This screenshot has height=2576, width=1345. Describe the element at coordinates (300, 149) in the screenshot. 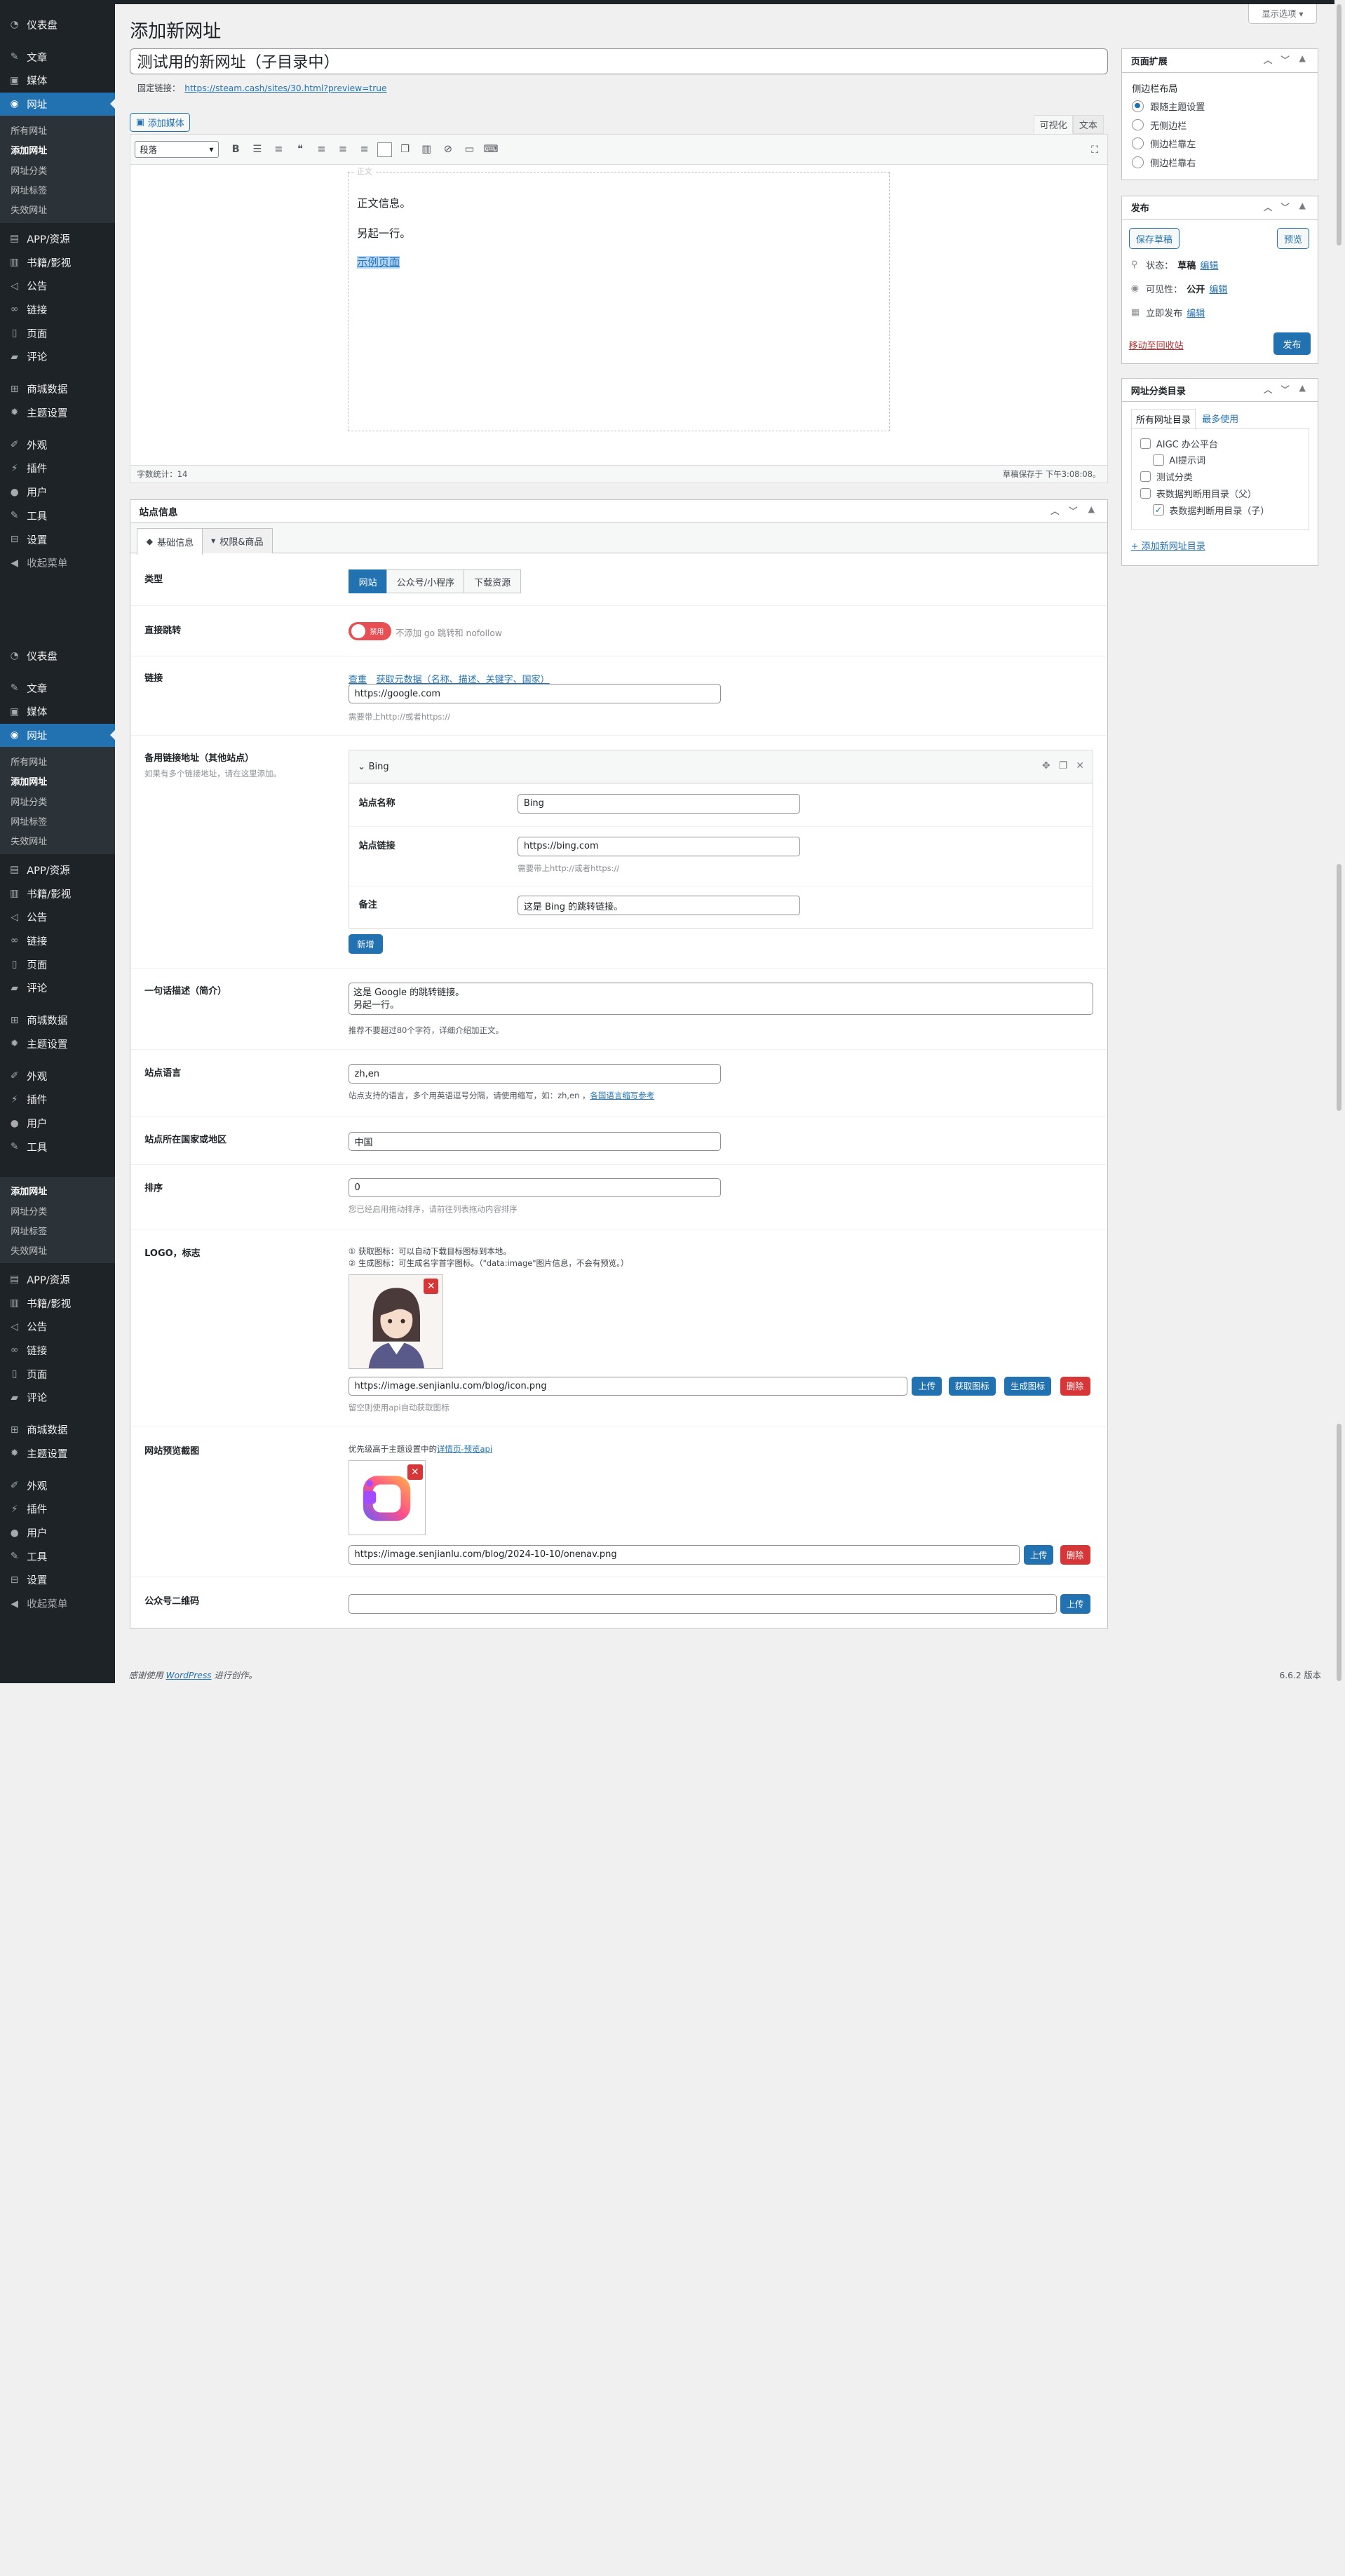

I see `blockquote-icon: ❝` at that location.